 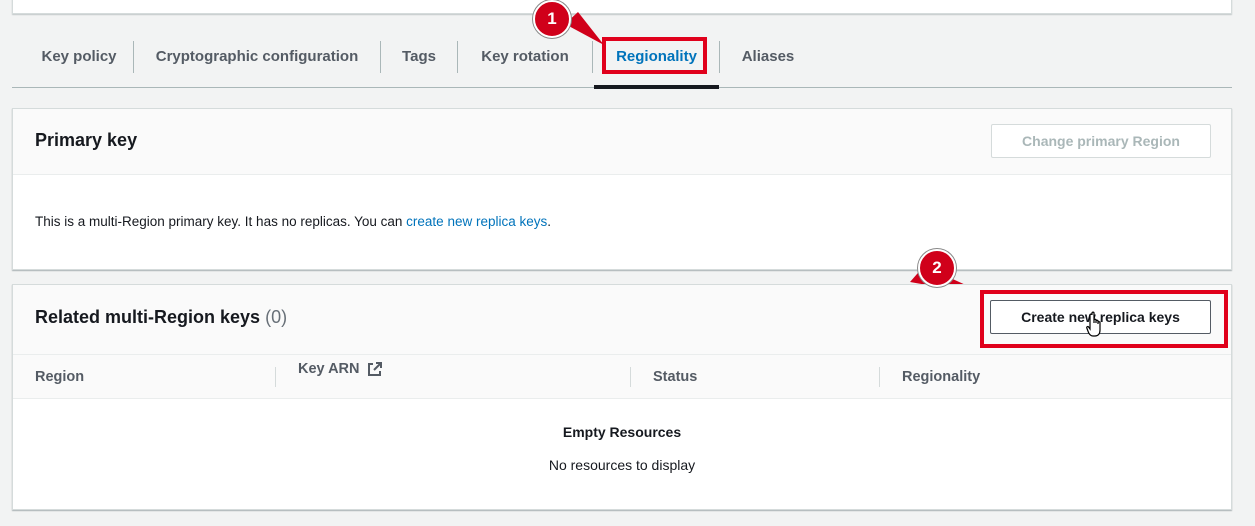 I want to click on tab-aliases: Aliases, so click(x=768, y=56).